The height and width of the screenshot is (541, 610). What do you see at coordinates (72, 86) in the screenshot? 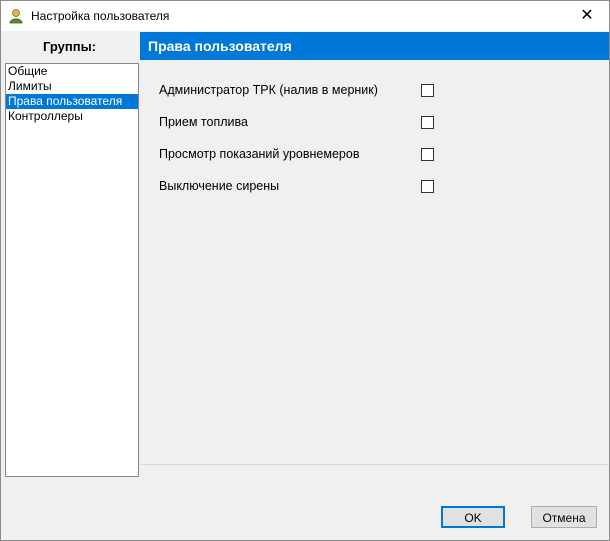
I see `group-item-limits: Лимиты` at bounding box center [72, 86].